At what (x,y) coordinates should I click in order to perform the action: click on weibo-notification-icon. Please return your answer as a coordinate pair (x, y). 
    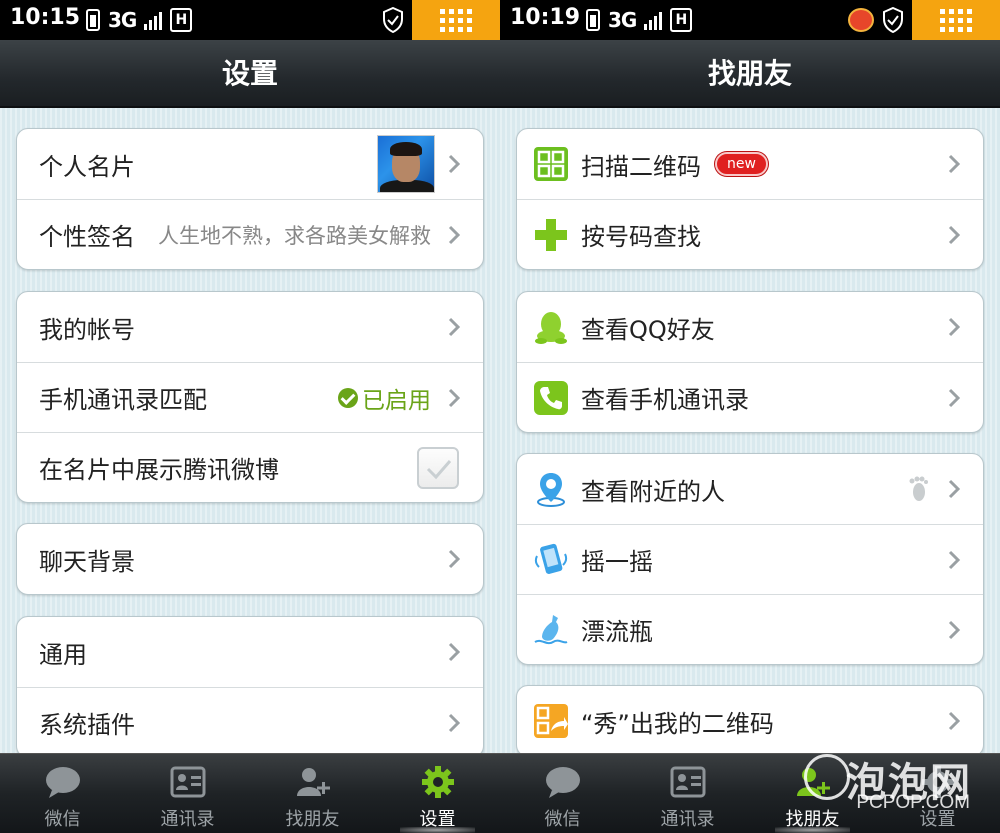
    Looking at the image, I should click on (861, 20).